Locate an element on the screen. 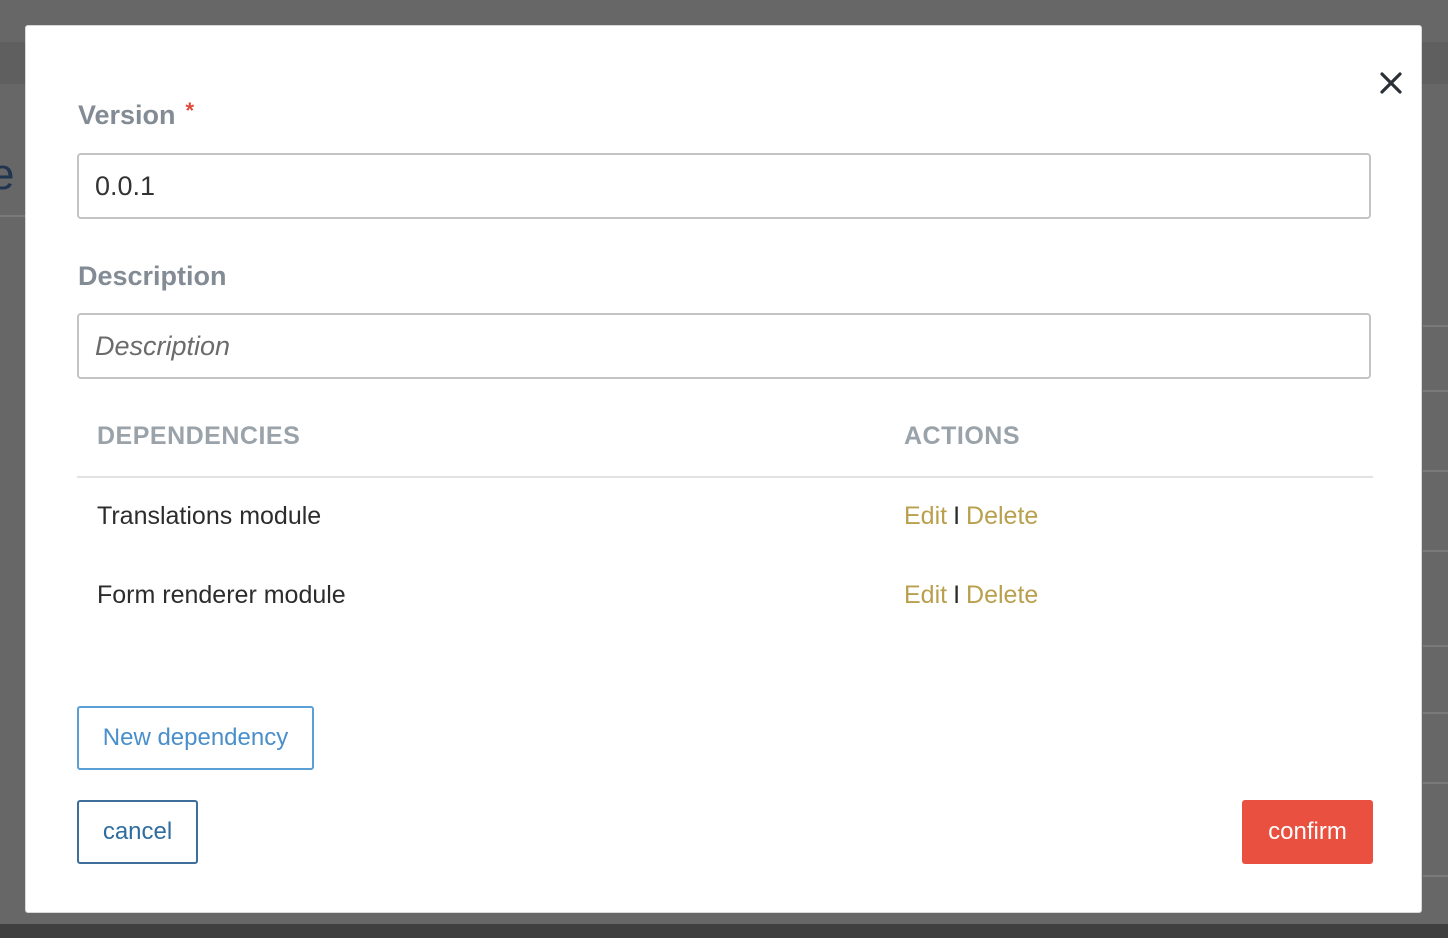 This screenshot has height=938, width=1448. background-title-fragment: e is located at coordinates (7, 174).